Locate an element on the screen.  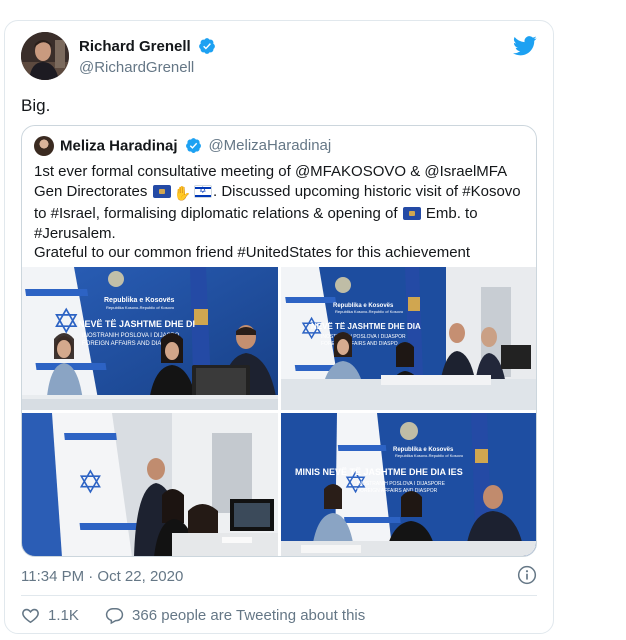
tweet-author-row: Richard Grenell @RichardGrenell is located at coordinates (279, 56).